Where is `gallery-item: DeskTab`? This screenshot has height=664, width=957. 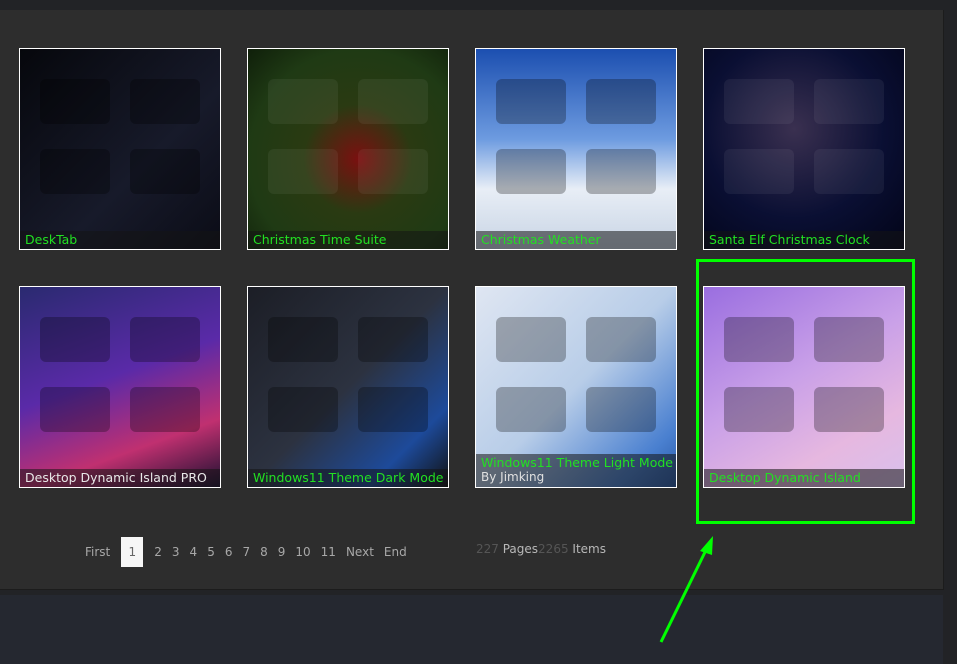
gallery-item: DeskTab is located at coordinates (120, 149).